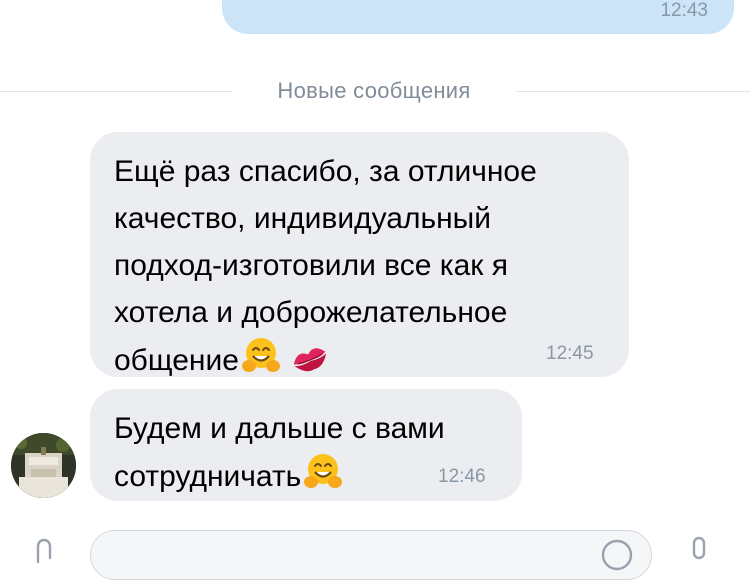  Describe the element at coordinates (462, 476) in the screenshot. I see `message-time: 12:46` at that location.